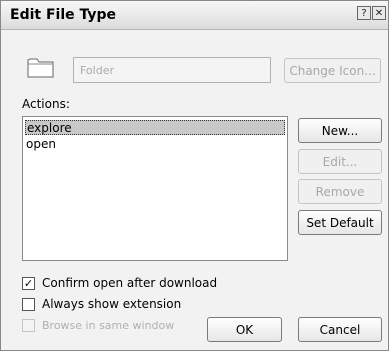 The height and width of the screenshot is (351, 389). I want to click on set-default-button: Set Default, so click(340, 222).